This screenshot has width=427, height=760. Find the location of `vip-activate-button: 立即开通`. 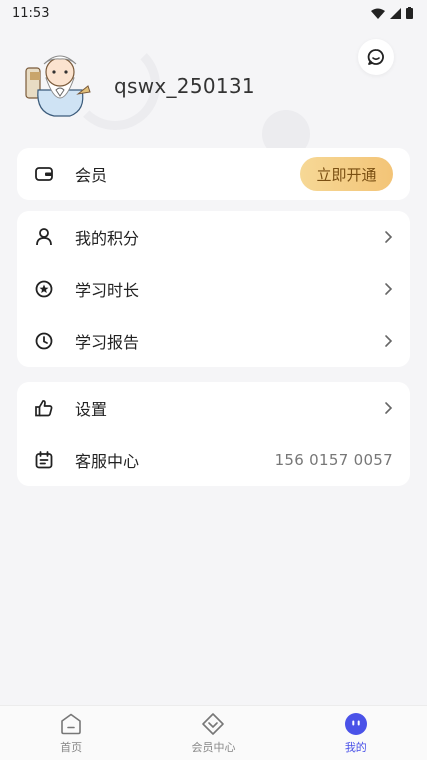

vip-activate-button: 立即开通 is located at coordinates (346, 174).